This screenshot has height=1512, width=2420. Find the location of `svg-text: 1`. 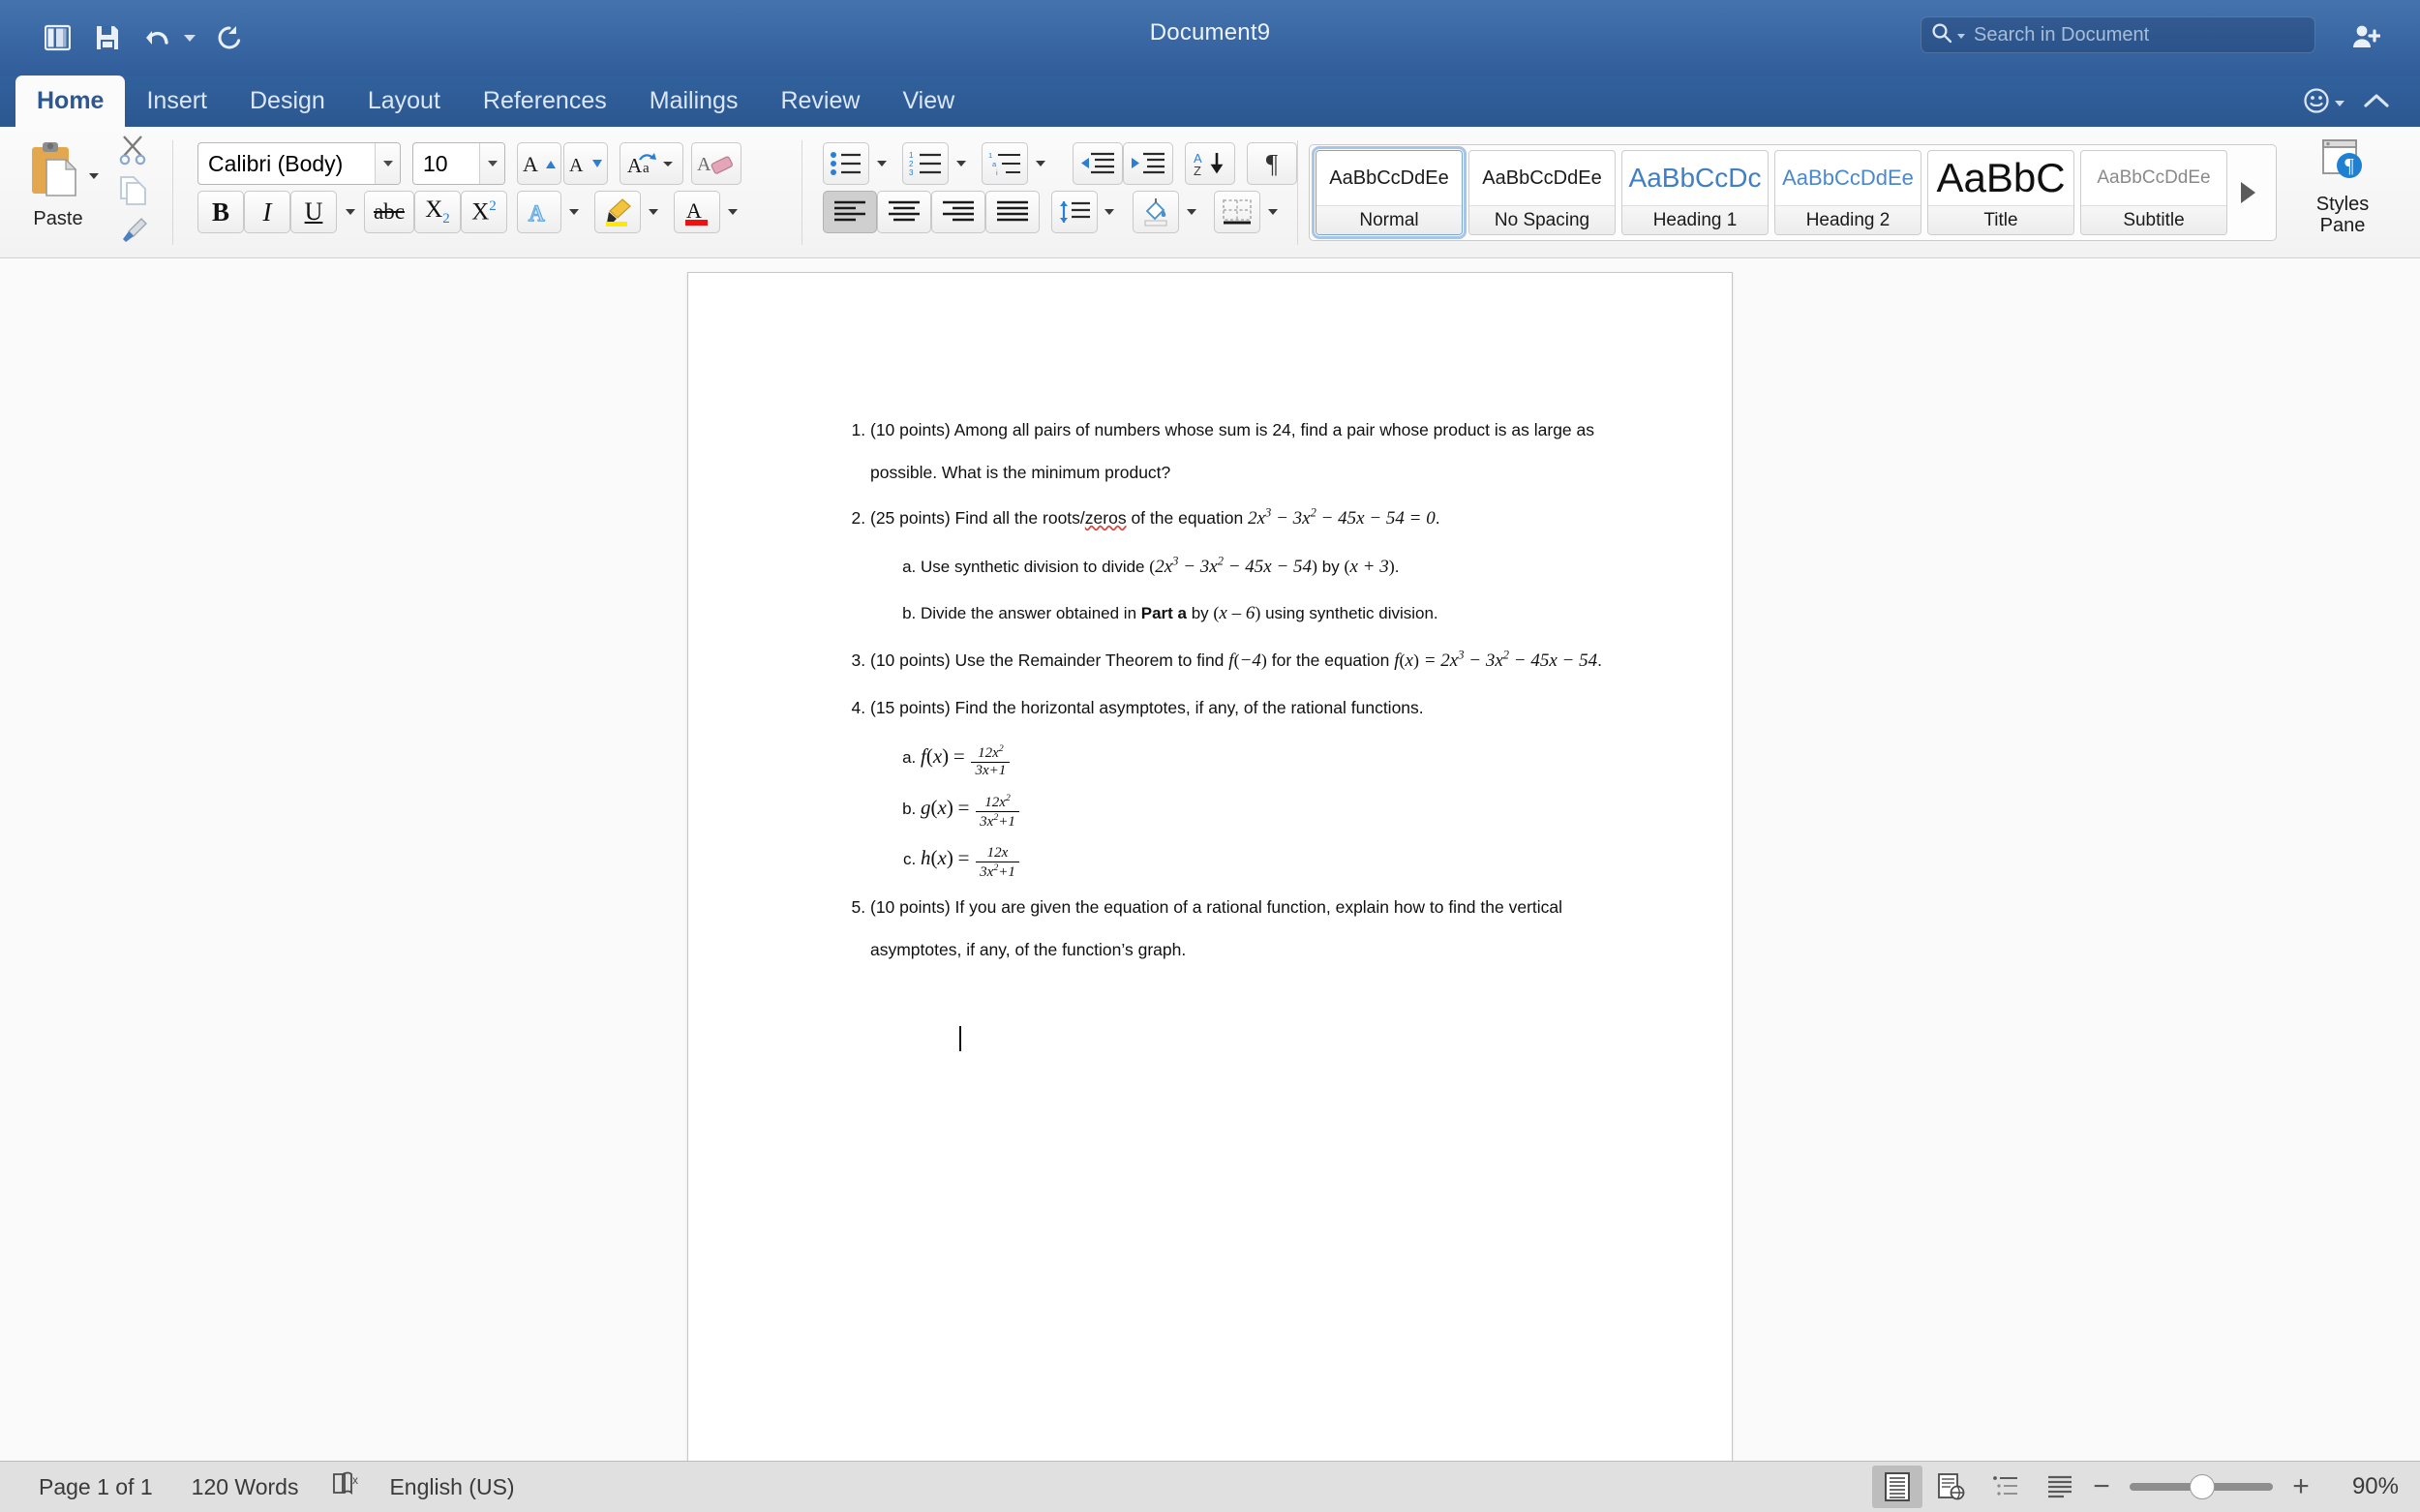

svg-text: 1 is located at coordinates (911, 155).